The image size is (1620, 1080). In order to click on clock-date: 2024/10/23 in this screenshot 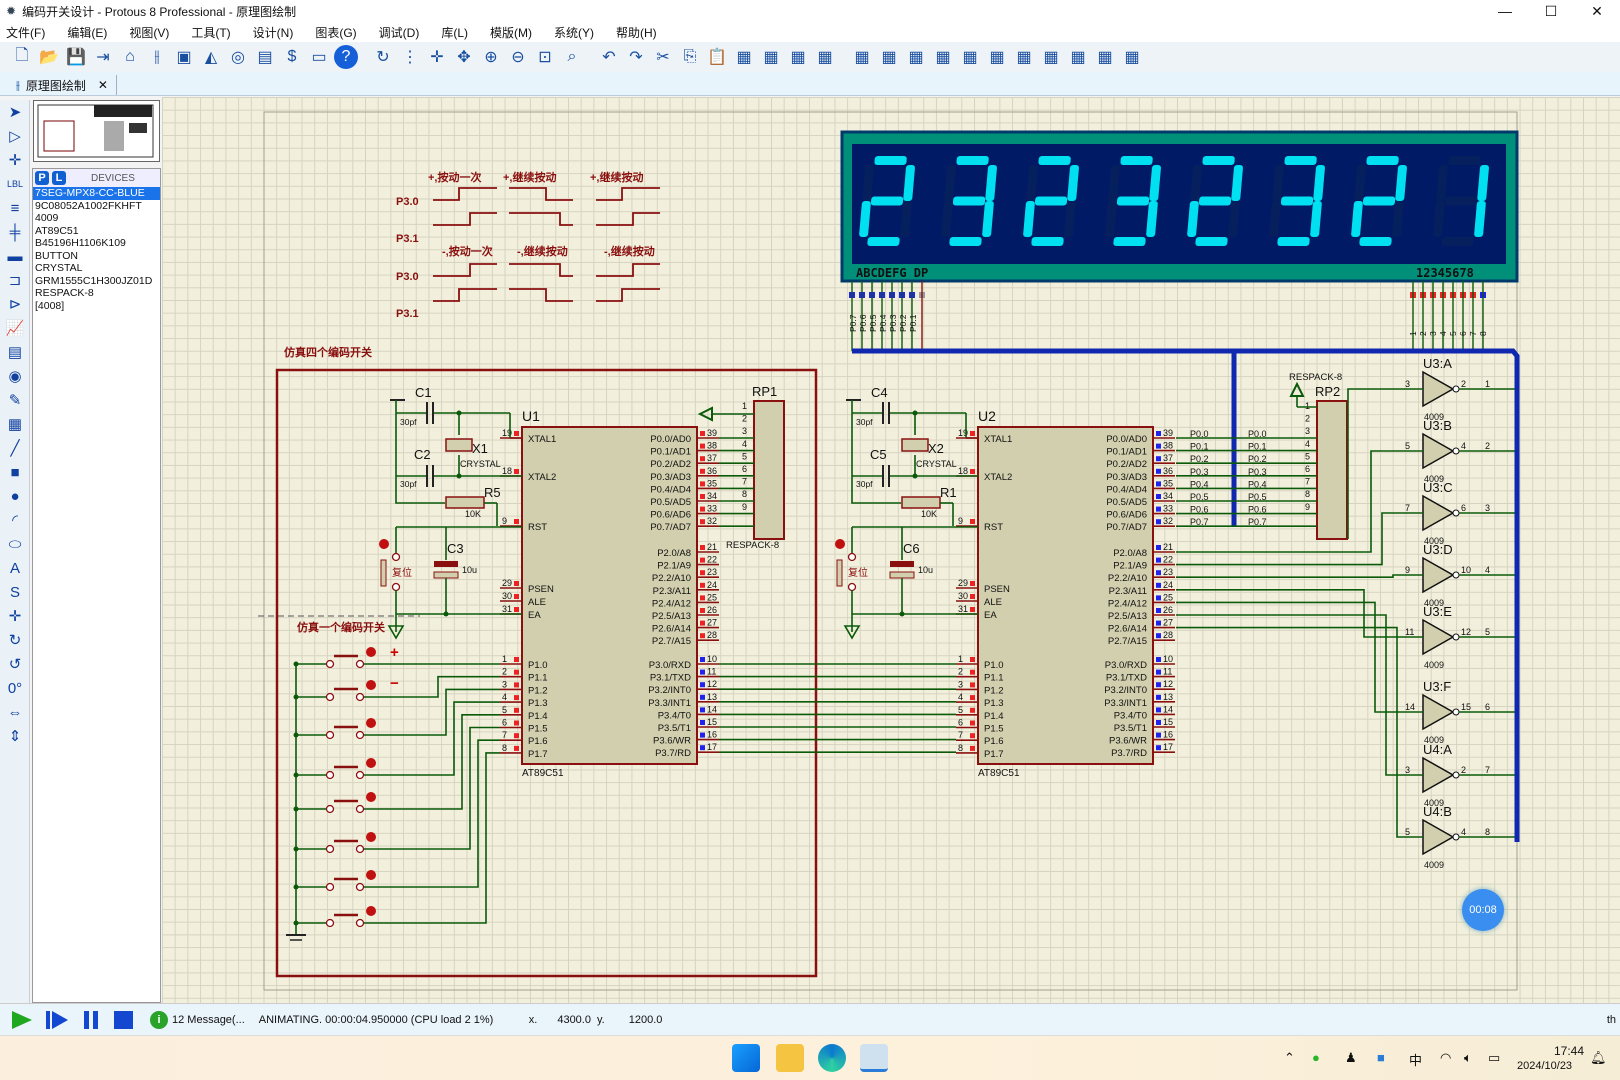, I will do `click(1544, 1066)`.